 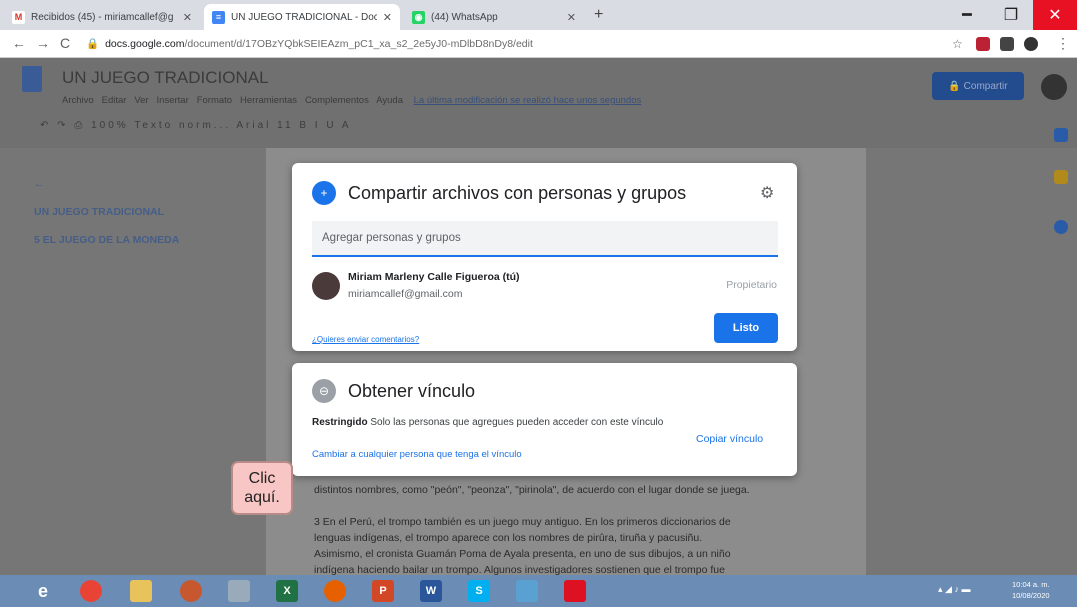 What do you see at coordinates (141, 591) in the screenshot?
I see `file-explorer-icon` at bounding box center [141, 591].